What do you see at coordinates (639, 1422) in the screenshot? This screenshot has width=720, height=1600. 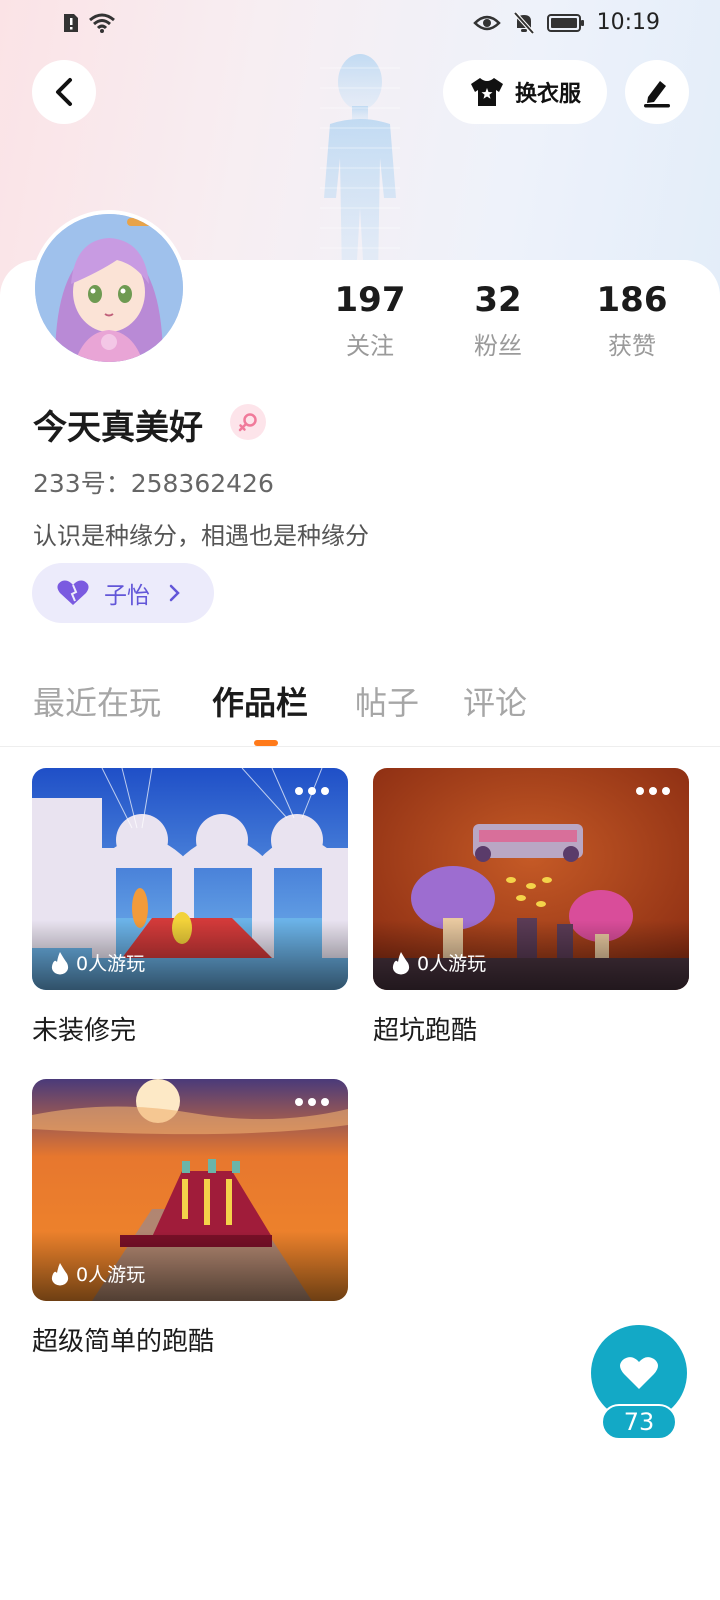 I see `like-count-badge: 73` at bounding box center [639, 1422].